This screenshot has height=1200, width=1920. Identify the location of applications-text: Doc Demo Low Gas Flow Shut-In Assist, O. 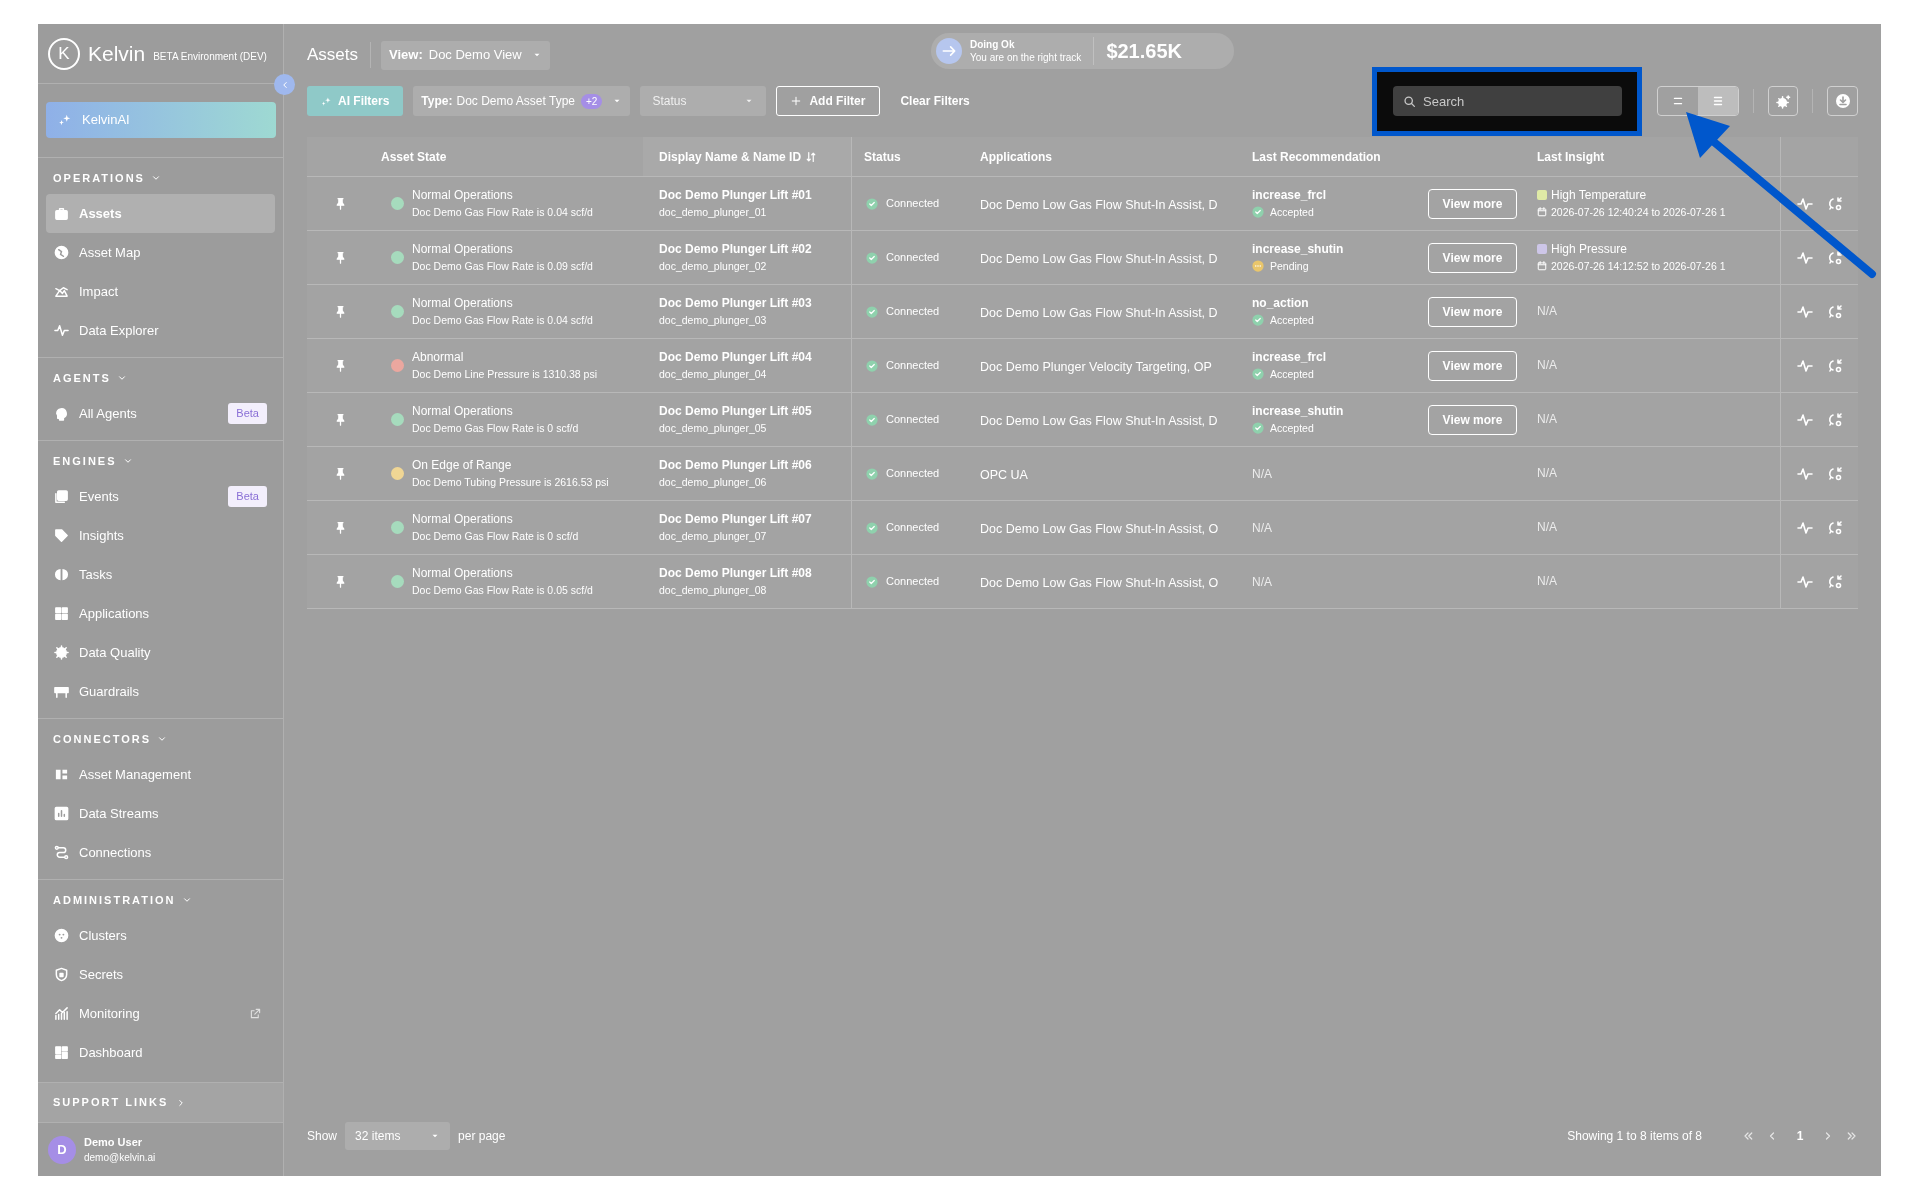
(1099, 528).